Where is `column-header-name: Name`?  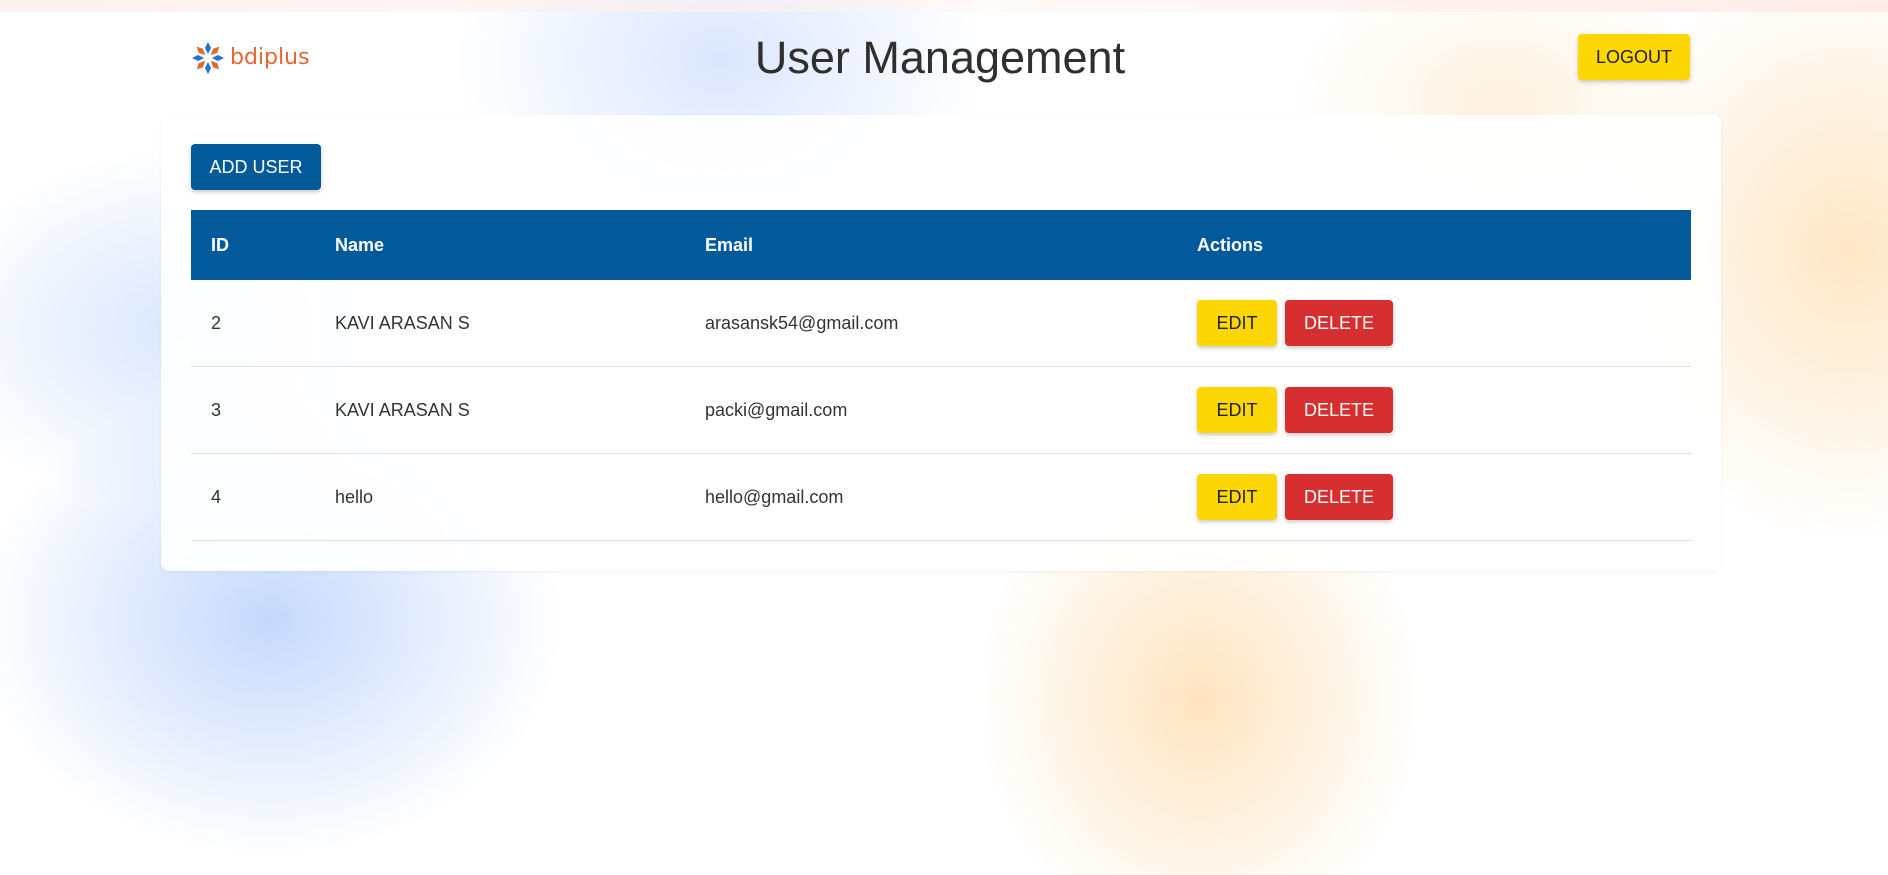 column-header-name: Name is located at coordinates (360, 244).